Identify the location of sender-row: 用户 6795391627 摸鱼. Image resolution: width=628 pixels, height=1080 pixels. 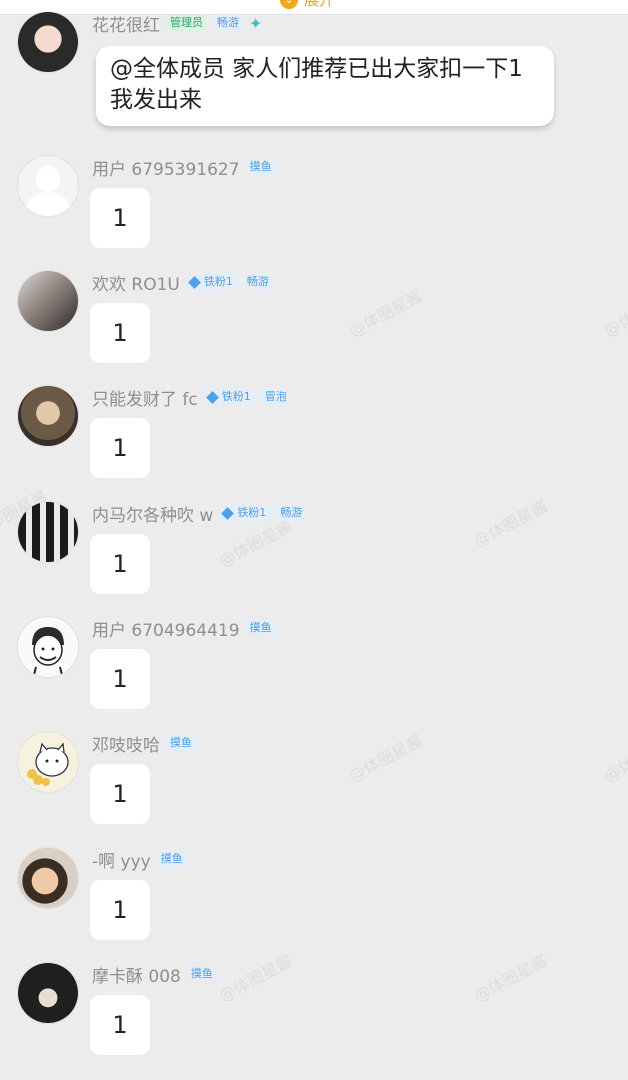
(184, 167).